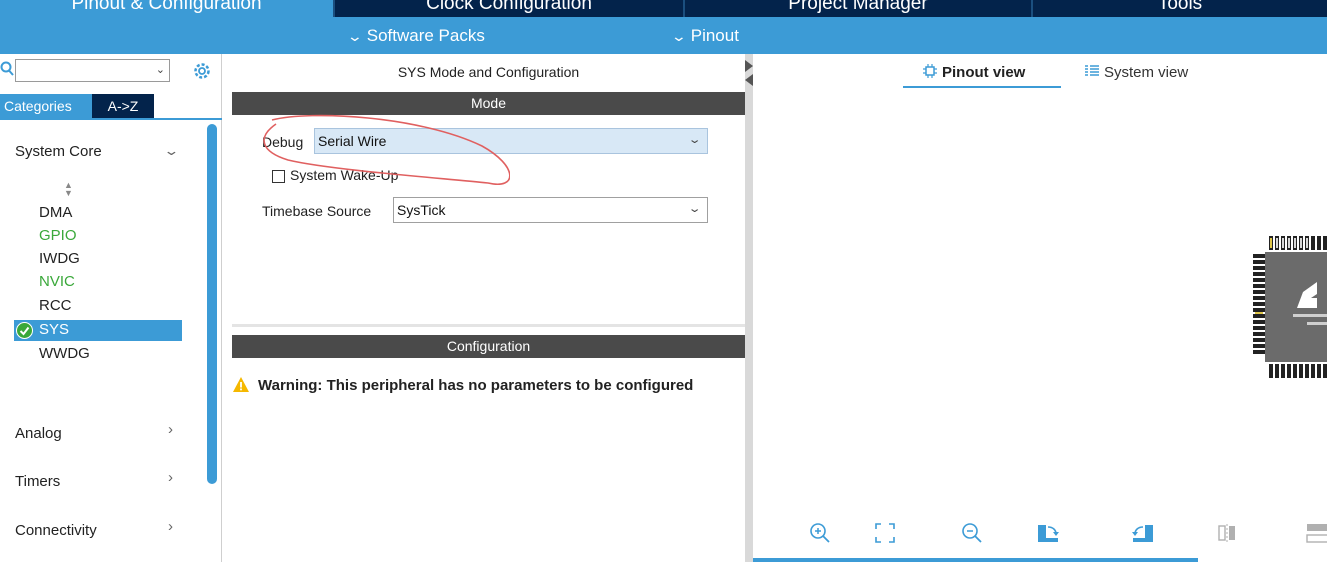 Image resolution: width=1327 pixels, height=562 pixels. Describe the element at coordinates (38, 433) in the screenshot. I see `category-analog: Analog` at that location.